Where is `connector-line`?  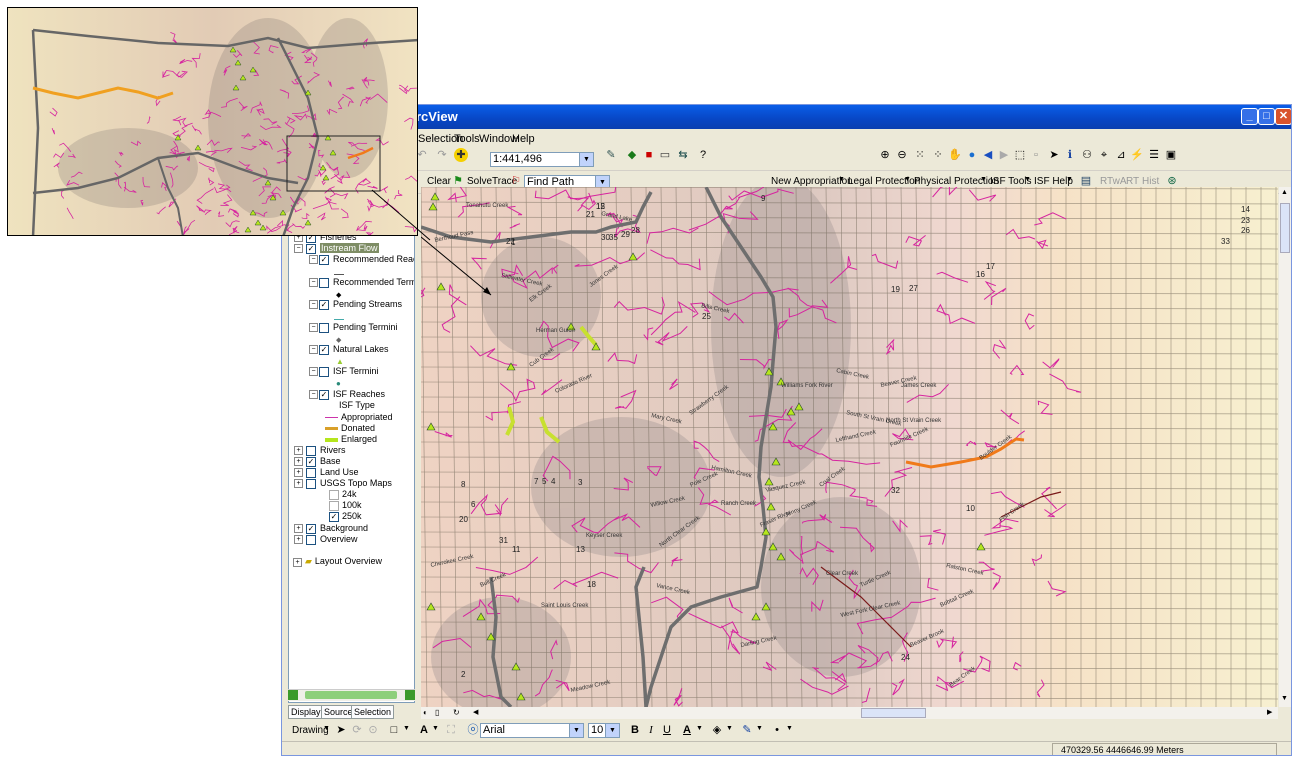 connector-line is located at coordinates (401, 215).